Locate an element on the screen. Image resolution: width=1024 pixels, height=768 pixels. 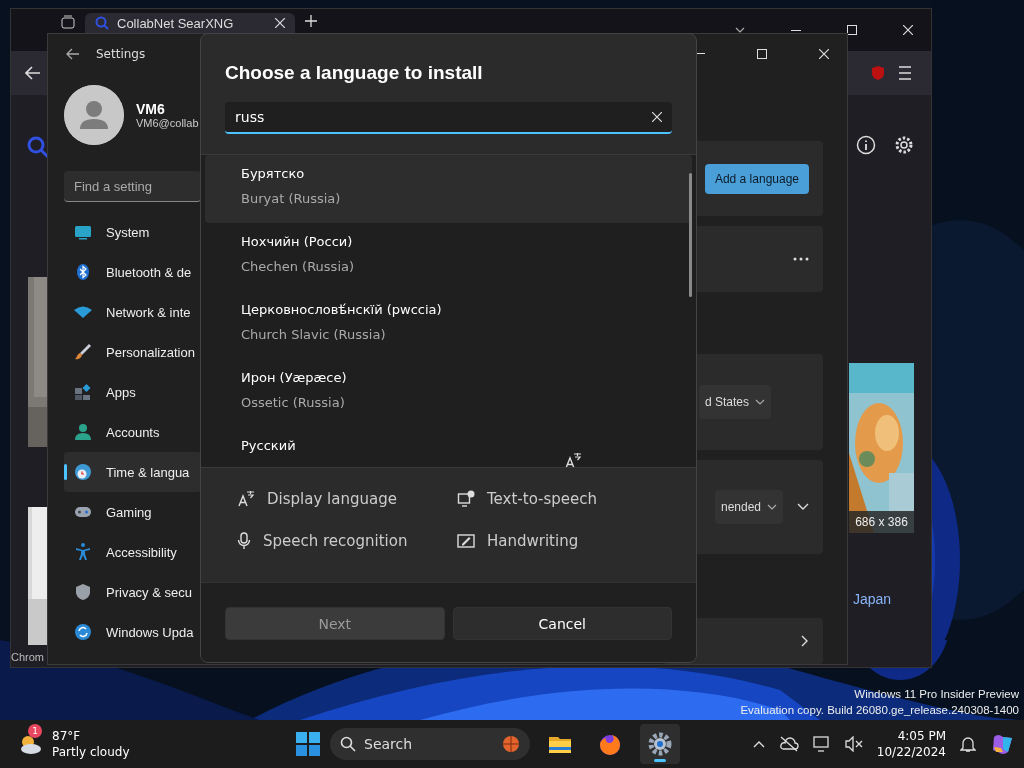
browser-icon is located at coordinates (610, 745).